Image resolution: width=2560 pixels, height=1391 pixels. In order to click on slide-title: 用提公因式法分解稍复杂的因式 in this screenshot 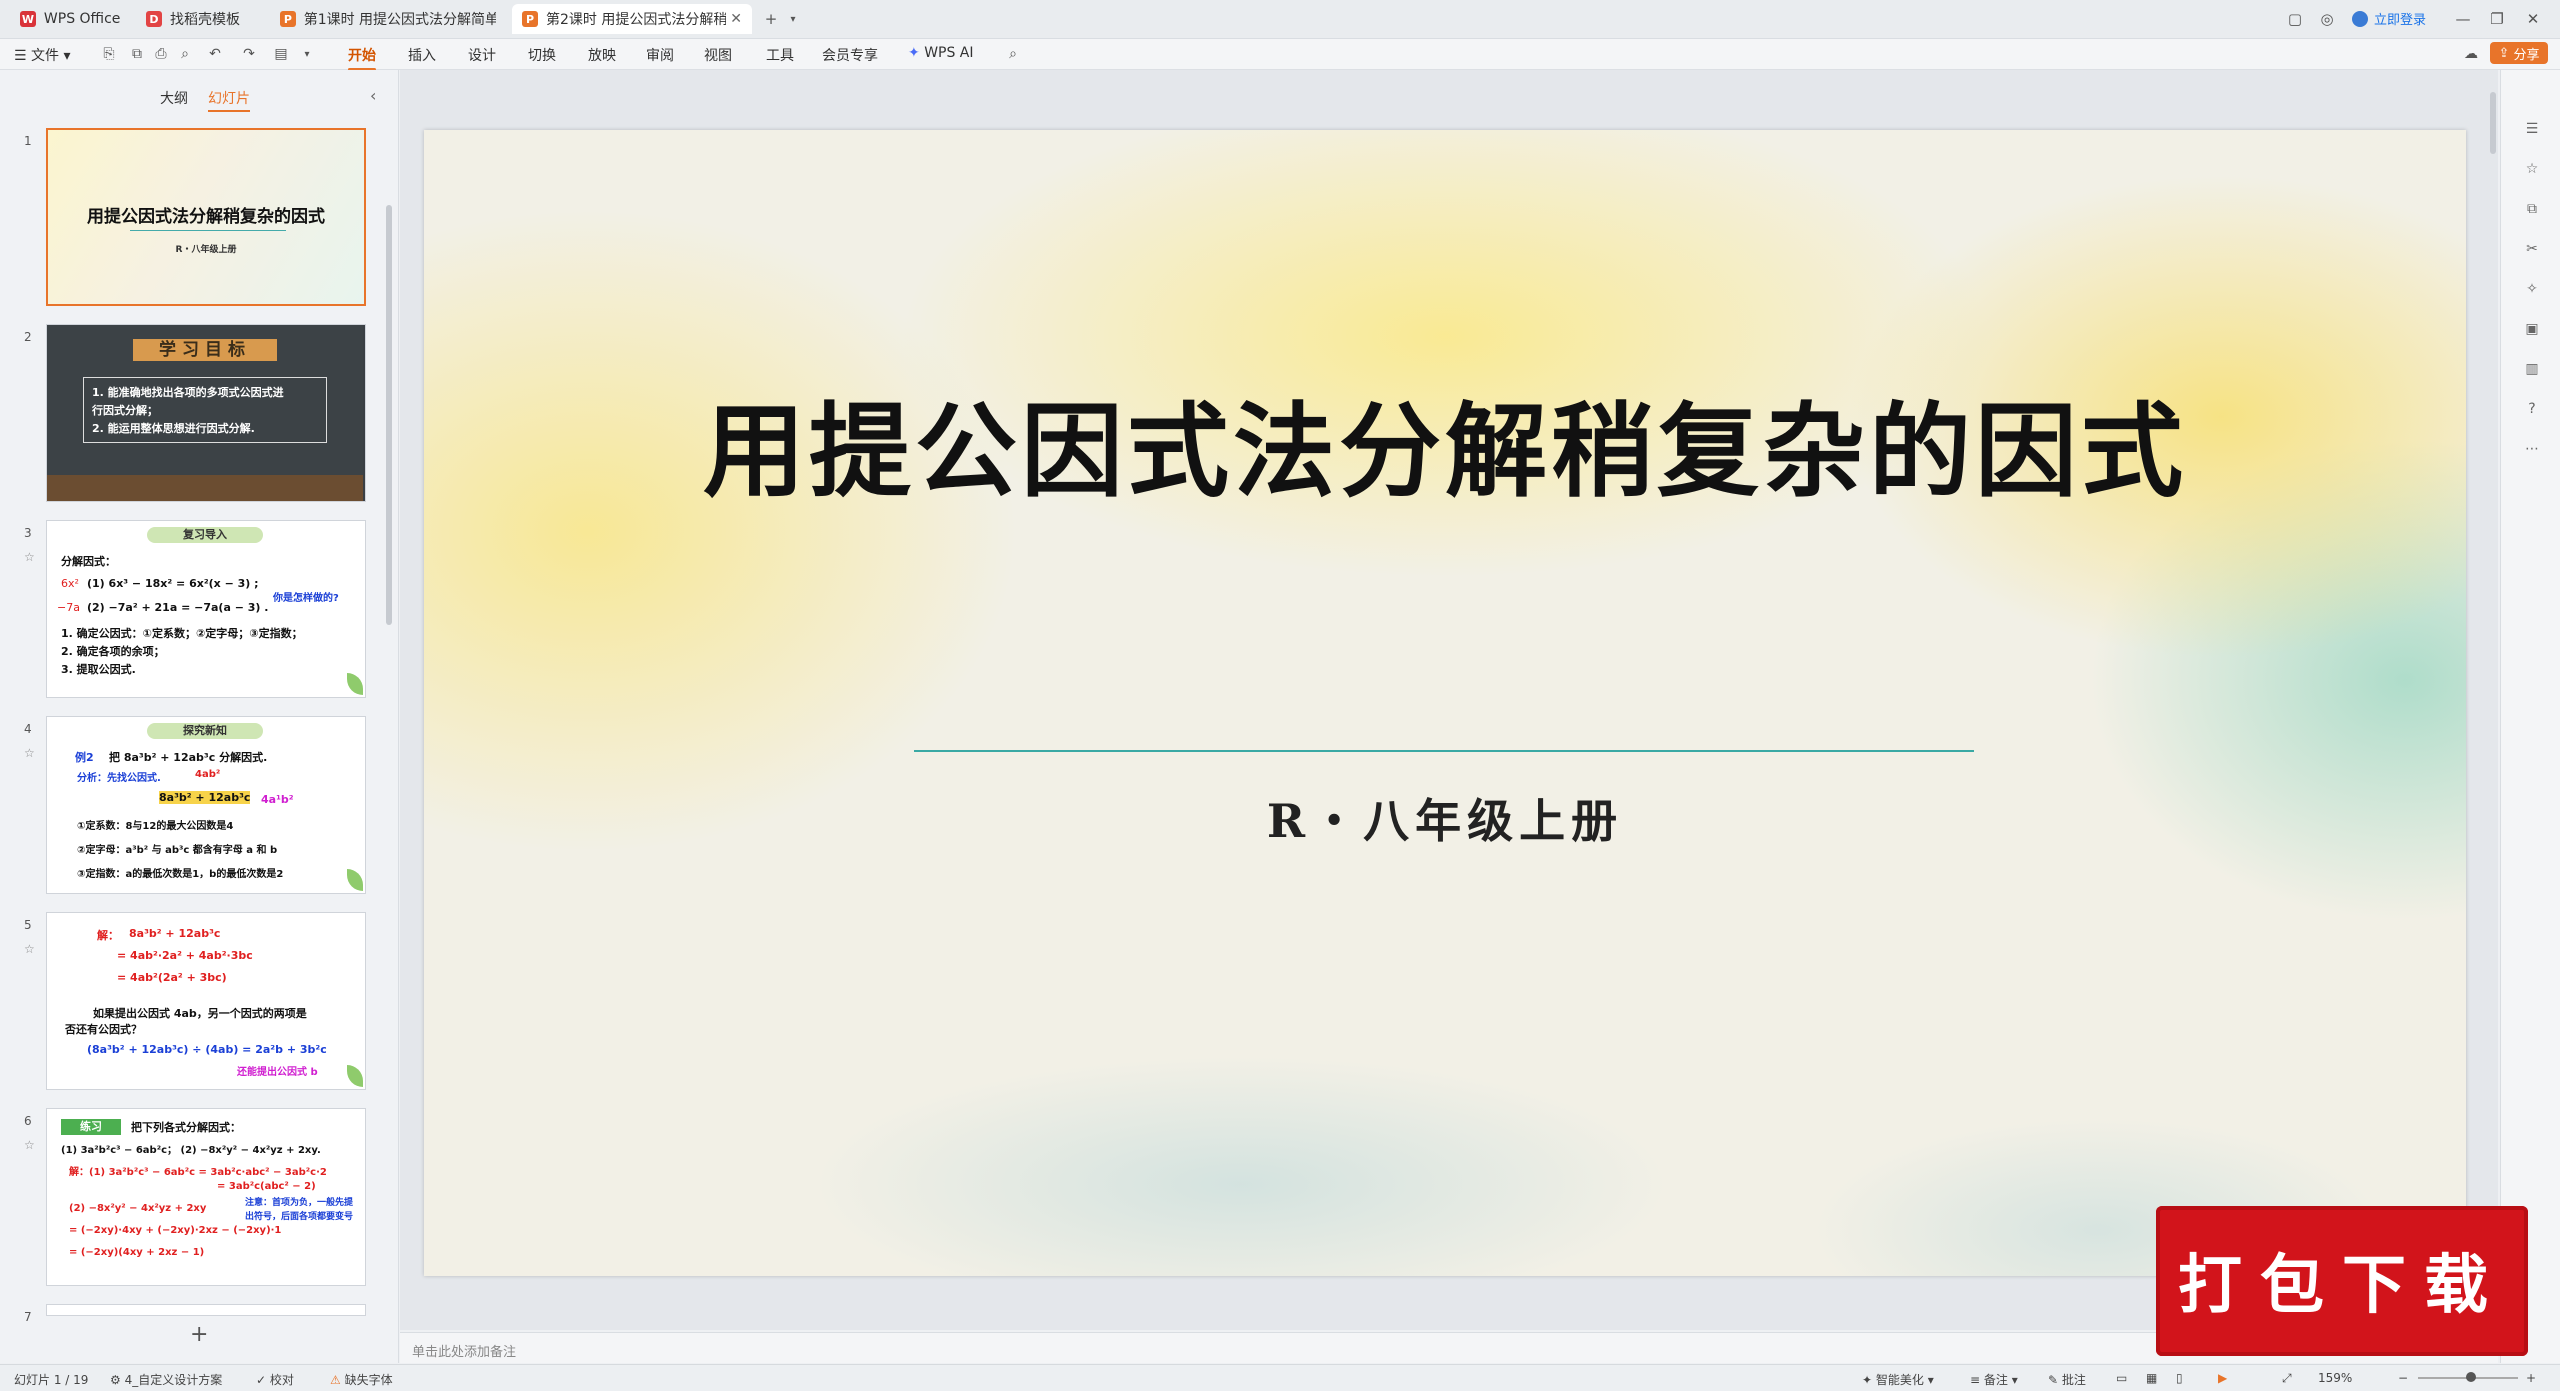, I will do `click(1445, 443)`.